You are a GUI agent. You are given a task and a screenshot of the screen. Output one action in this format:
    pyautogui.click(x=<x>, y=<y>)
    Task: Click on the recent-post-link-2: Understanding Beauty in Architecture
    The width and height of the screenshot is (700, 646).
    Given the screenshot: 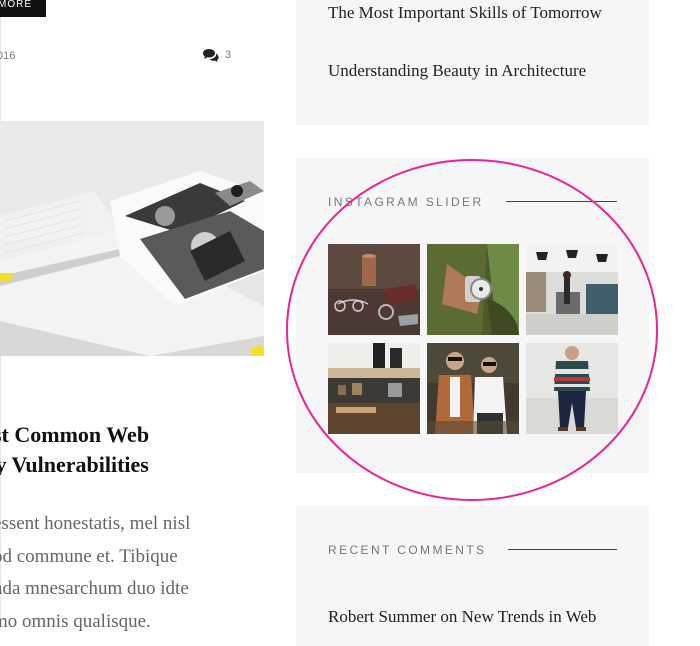 What is the action you would take?
    pyautogui.click(x=473, y=71)
    